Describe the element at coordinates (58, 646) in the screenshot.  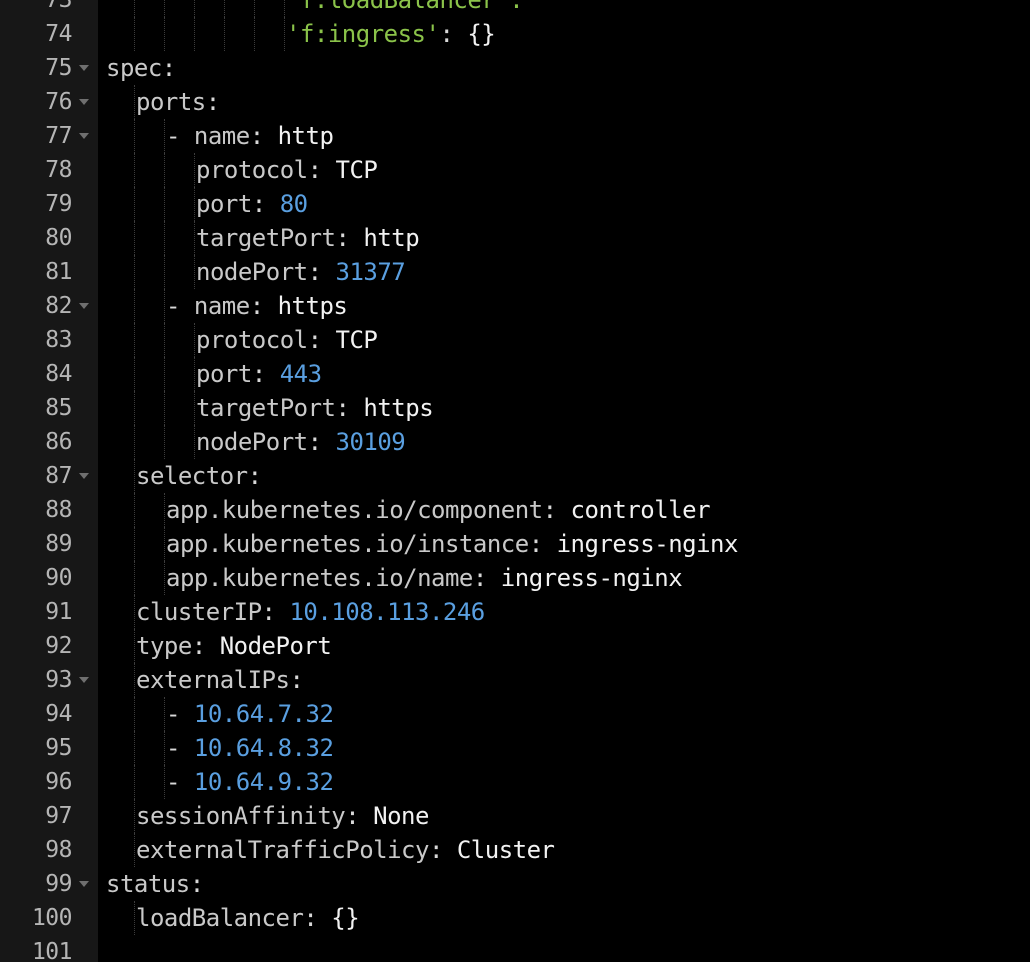
I see `line-number: 92` at that location.